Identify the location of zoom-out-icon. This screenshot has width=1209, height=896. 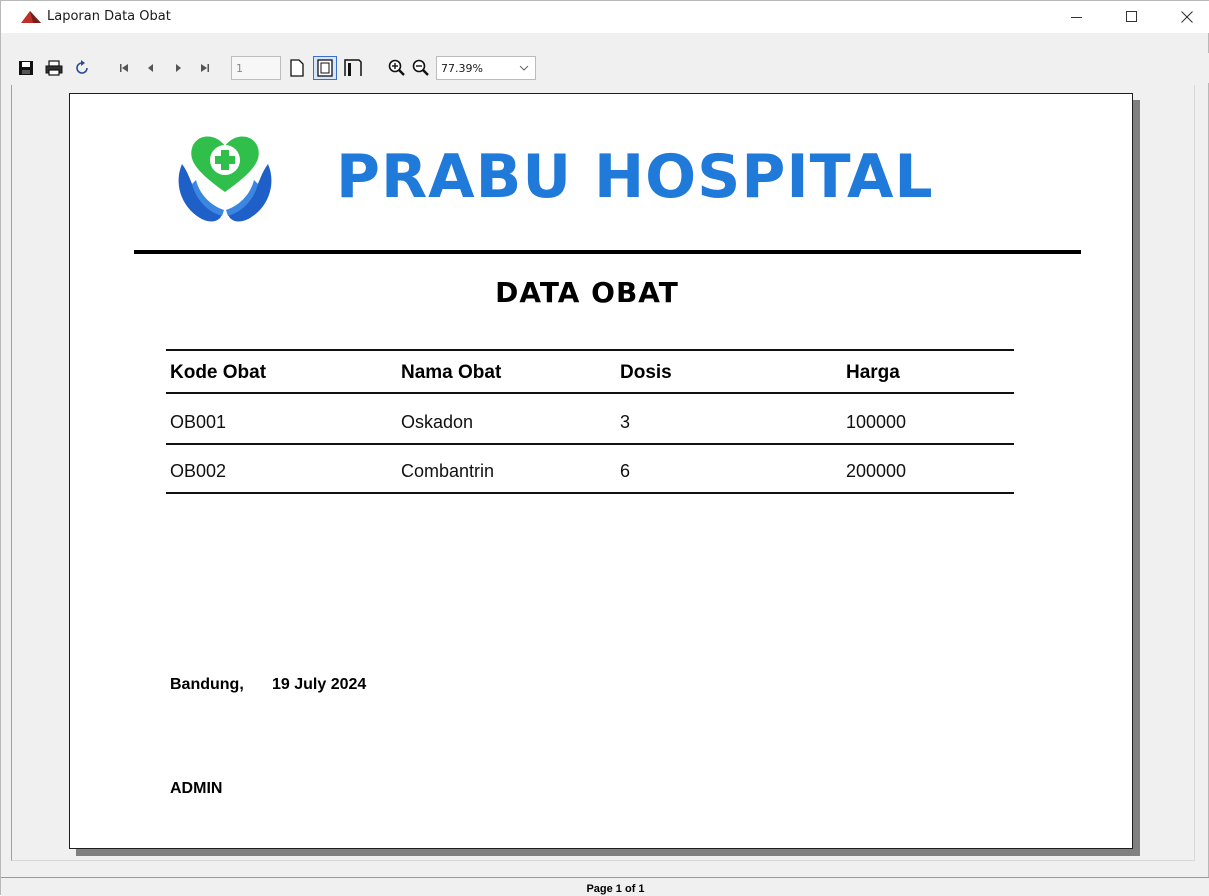
(420, 67).